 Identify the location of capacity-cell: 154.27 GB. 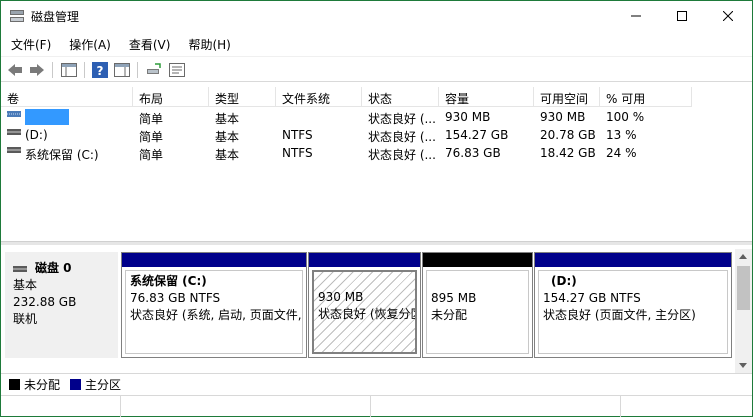
(477, 135).